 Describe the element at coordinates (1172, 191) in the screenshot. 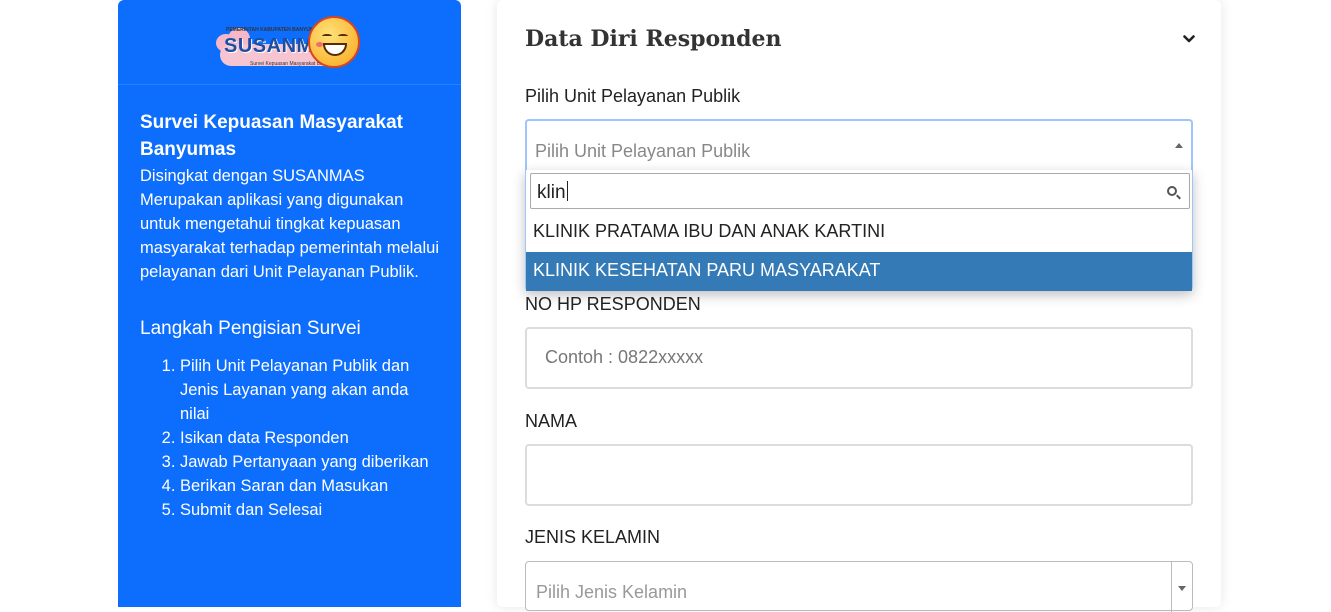

I see `search-icon` at that location.